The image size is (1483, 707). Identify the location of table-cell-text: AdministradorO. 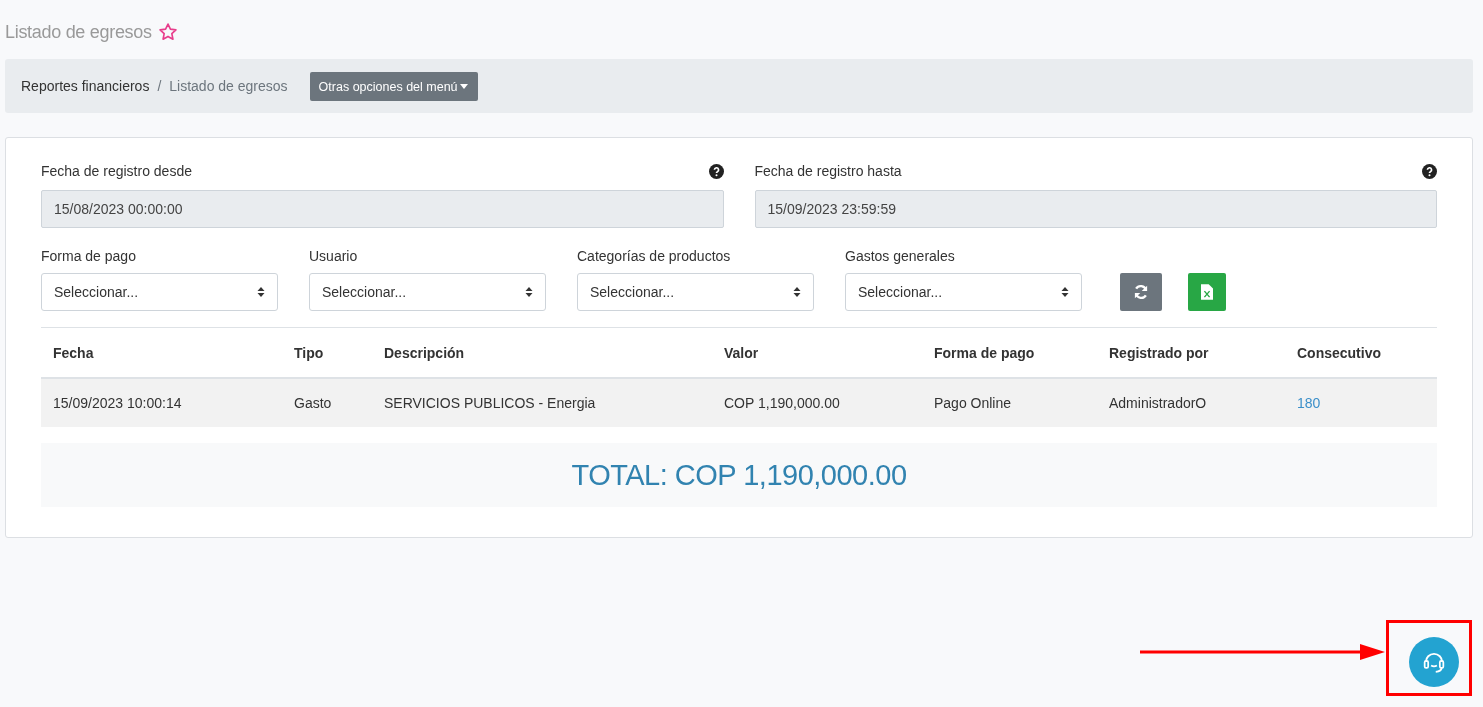
(1158, 403).